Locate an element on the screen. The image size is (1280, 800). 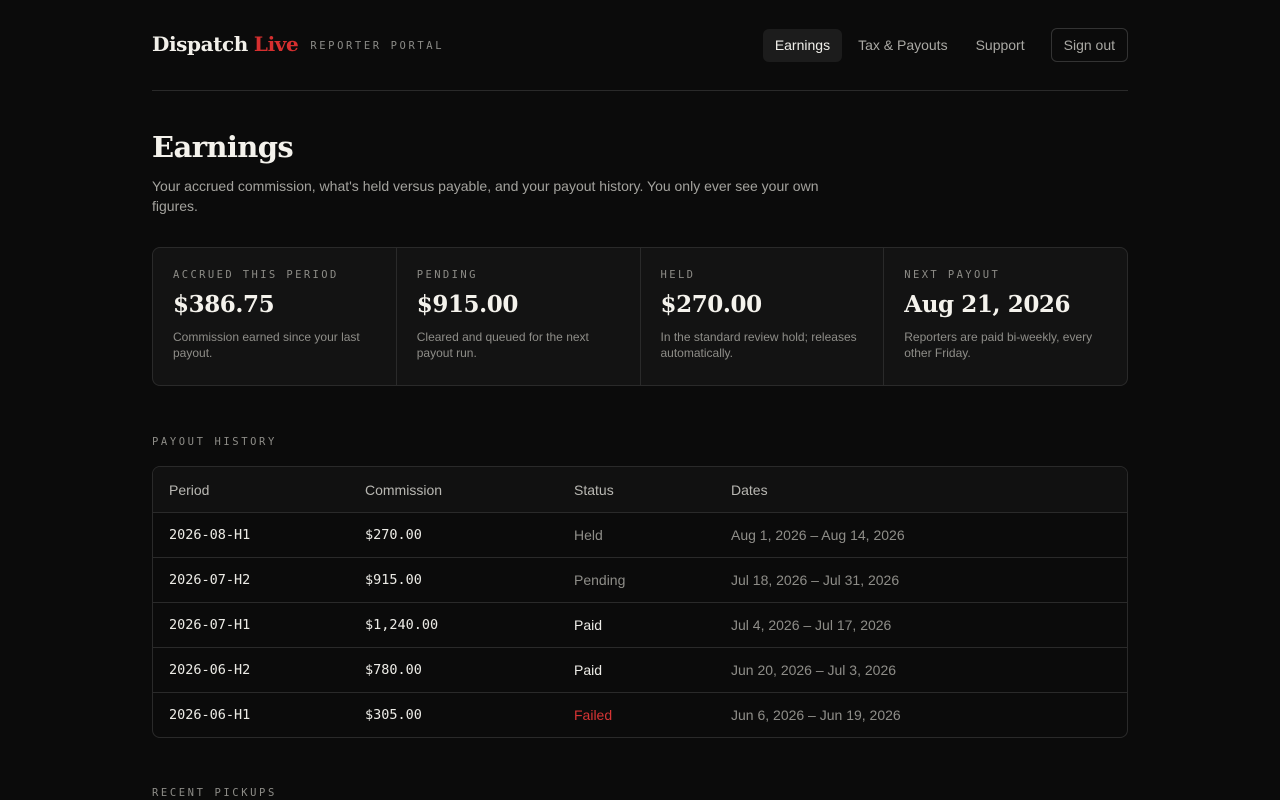
nav-earnings: Earnings is located at coordinates (802, 45).